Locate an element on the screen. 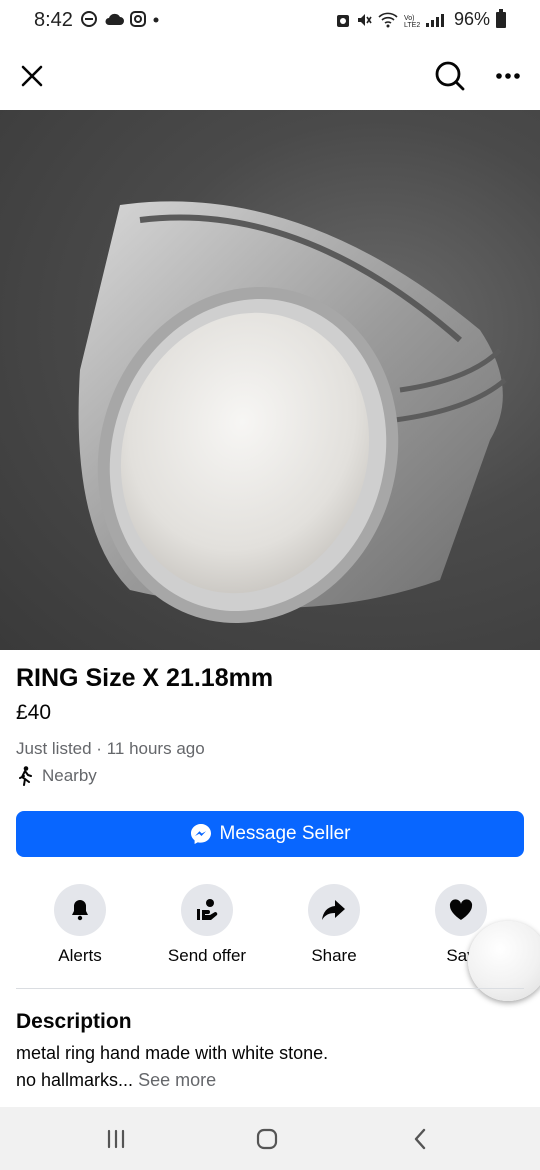 This screenshot has width=540, height=1170. send-offer-label: Send offer is located at coordinates (207, 955).